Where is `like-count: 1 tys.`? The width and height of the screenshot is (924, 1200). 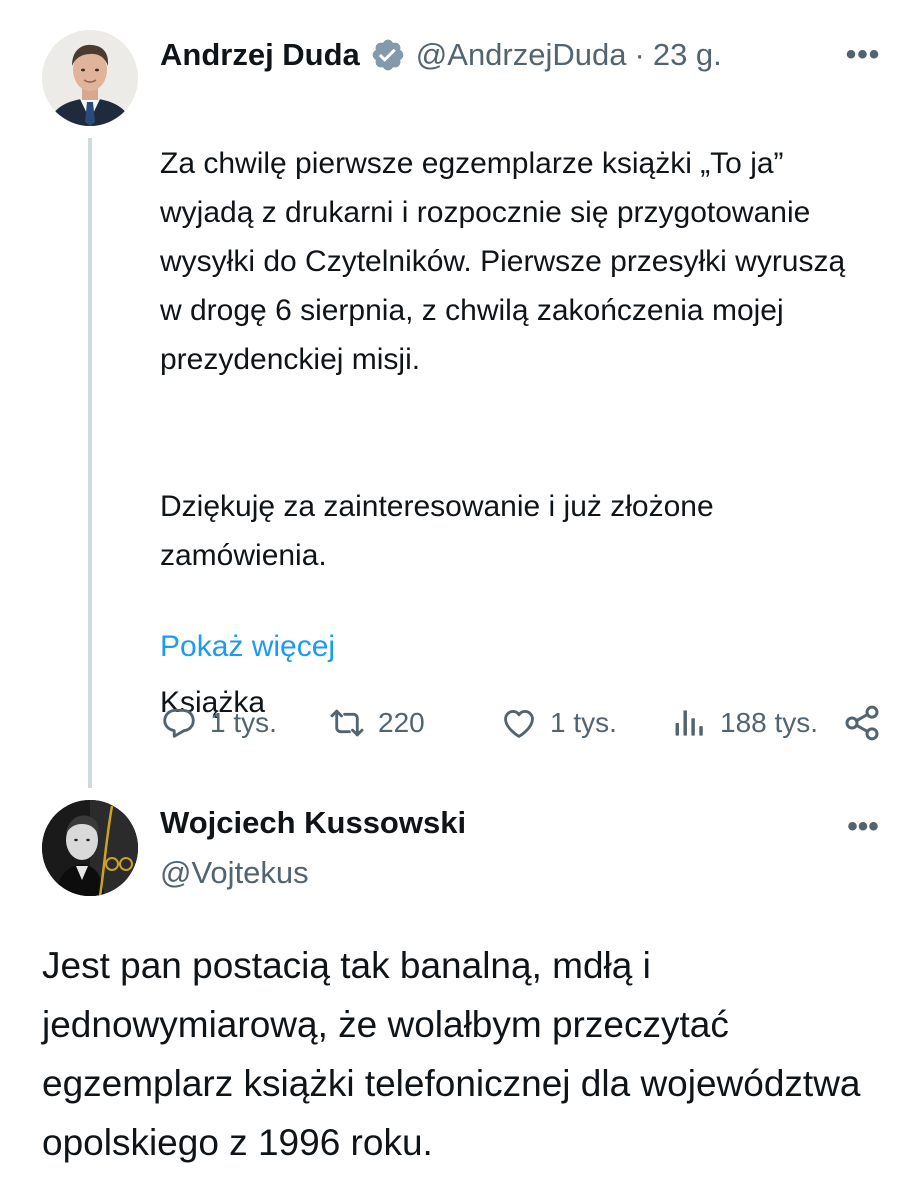
like-count: 1 tys. is located at coordinates (583, 722).